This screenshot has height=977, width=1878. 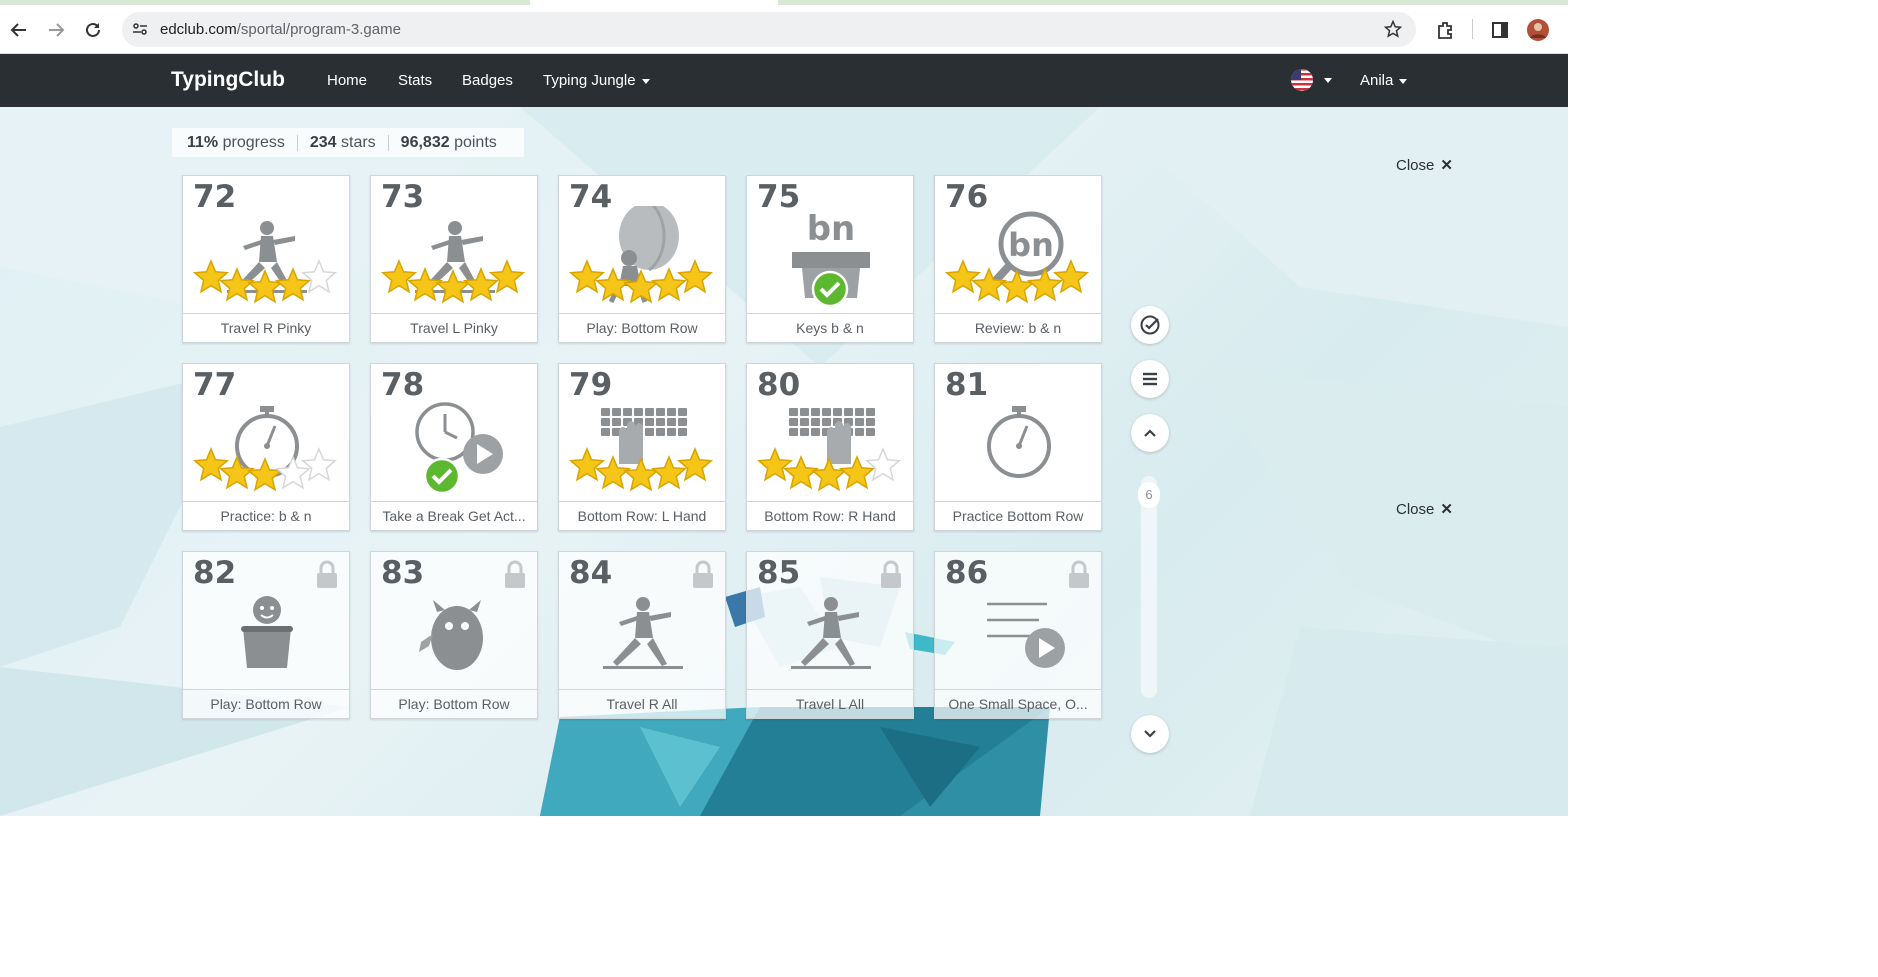 I want to click on lesson-title: Practice Bottom Row, so click(x=1018, y=515).